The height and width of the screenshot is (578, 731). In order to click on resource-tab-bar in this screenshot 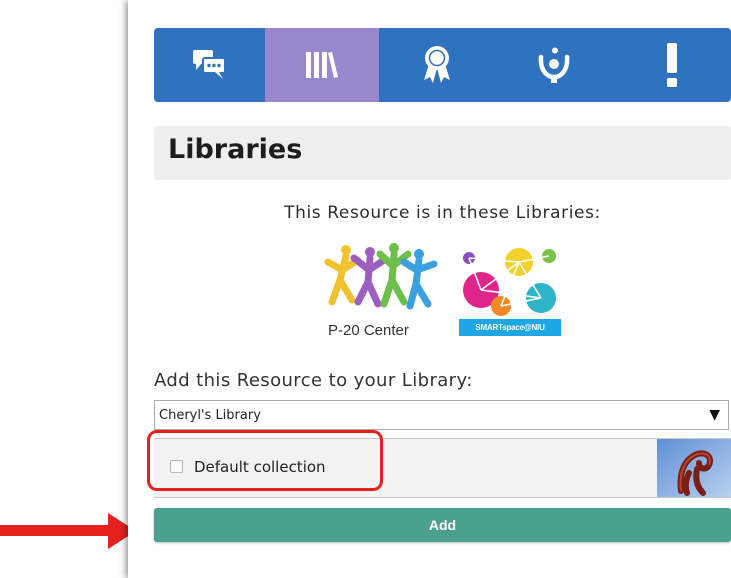, I will do `click(442, 65)`.